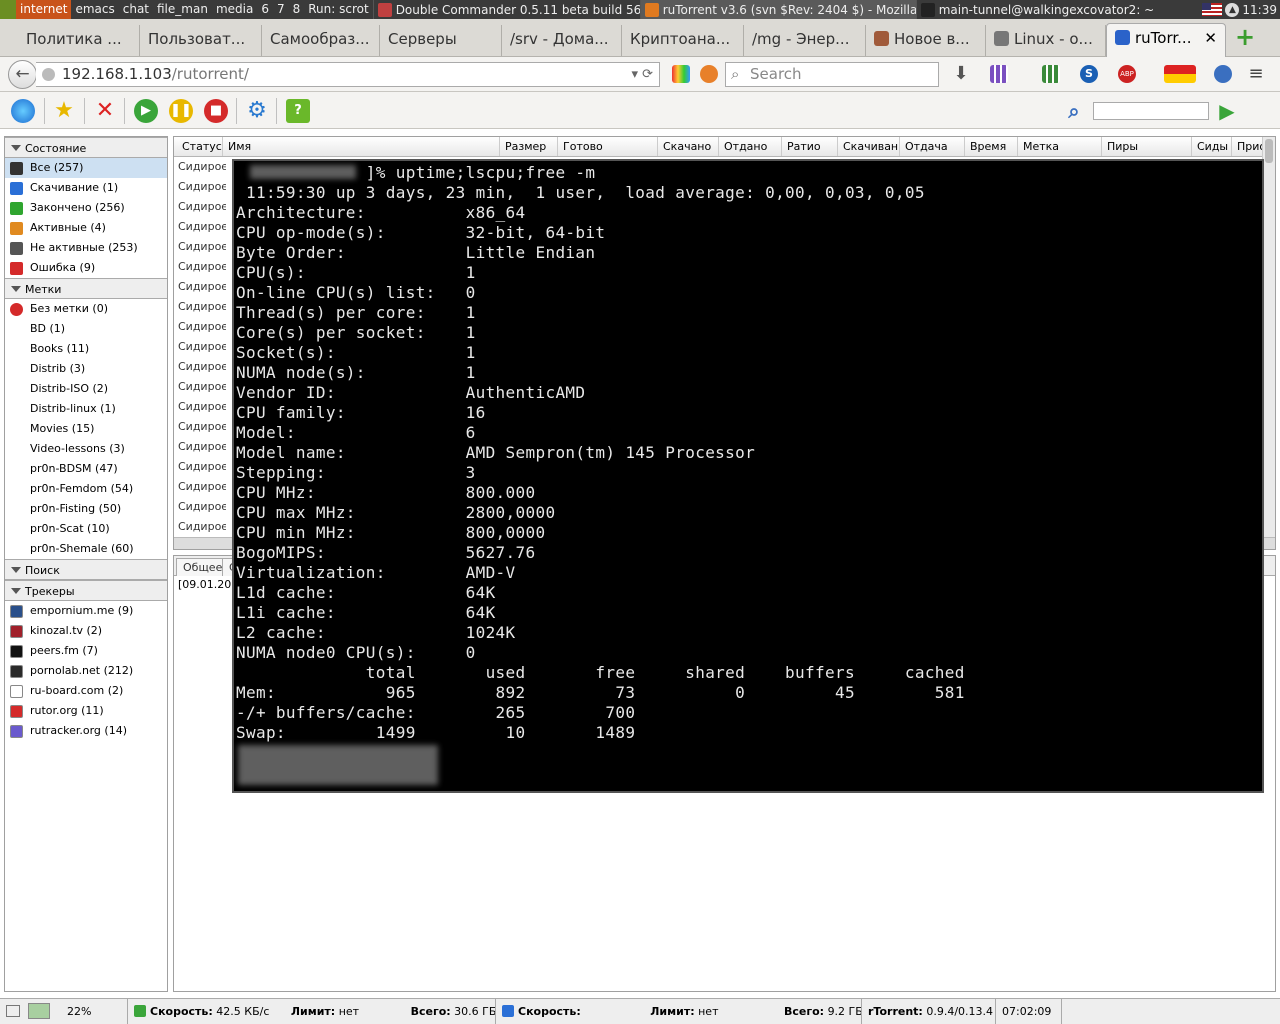  I want to click on state-item: Не активные (253), so click(86, 248).